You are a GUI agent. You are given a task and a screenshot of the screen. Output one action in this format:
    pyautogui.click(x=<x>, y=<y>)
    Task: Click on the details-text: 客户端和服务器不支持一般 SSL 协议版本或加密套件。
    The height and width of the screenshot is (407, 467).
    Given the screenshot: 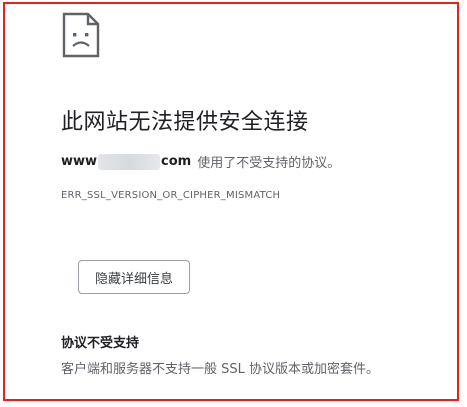 What is the action you would take?
    pyautogui.click(x=220, y=369)
    